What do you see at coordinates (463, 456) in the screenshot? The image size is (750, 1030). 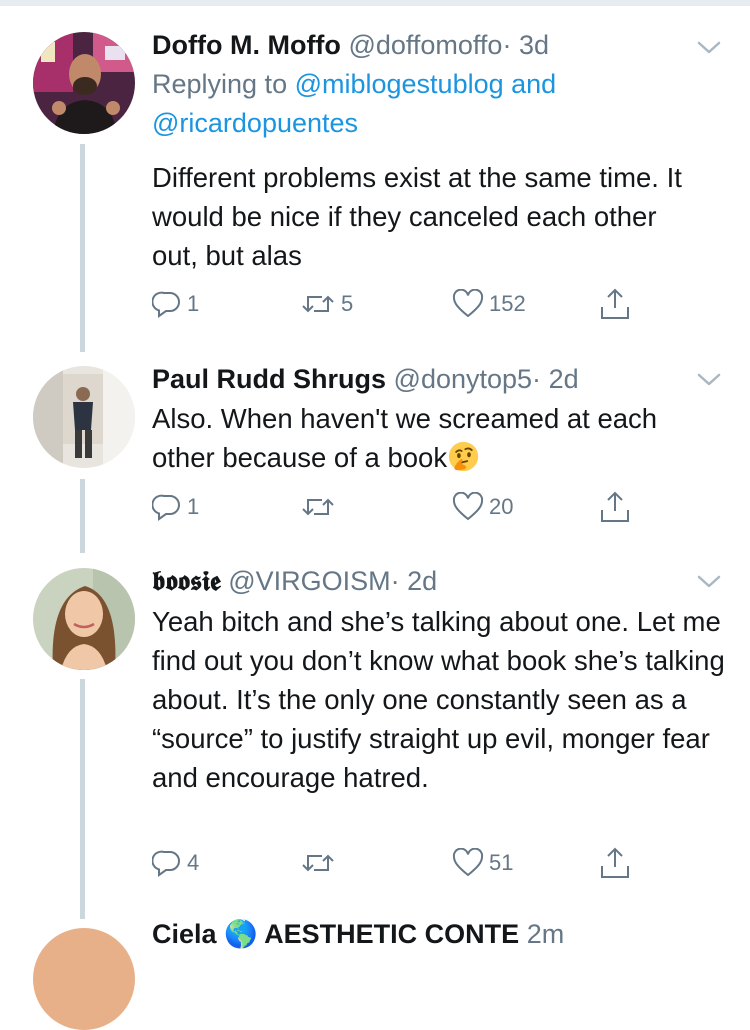 I see `thinking-face-icon` at bounding box center [463, 456].